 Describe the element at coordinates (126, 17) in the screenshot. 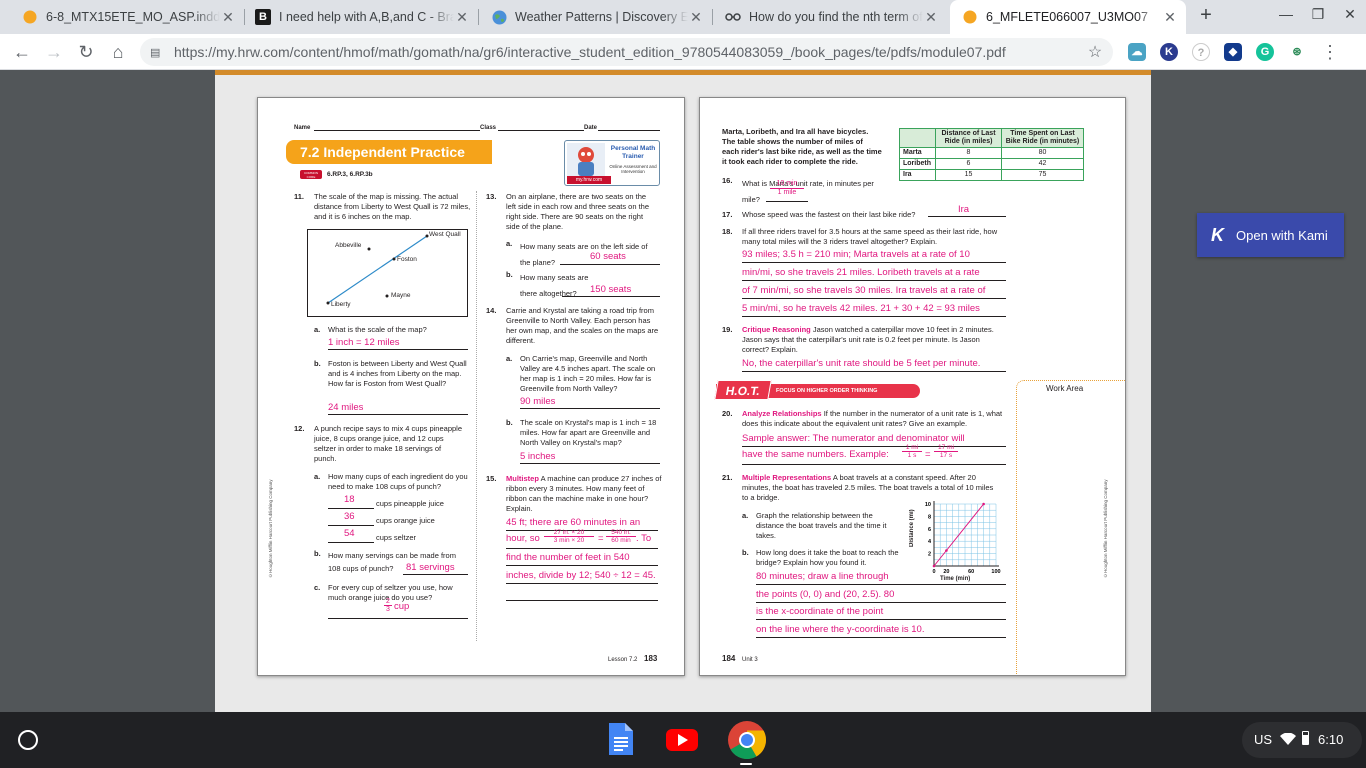

I see `tab-1: 6-8_MTX15ETE_MO_ASP.indd ✕` at that location.